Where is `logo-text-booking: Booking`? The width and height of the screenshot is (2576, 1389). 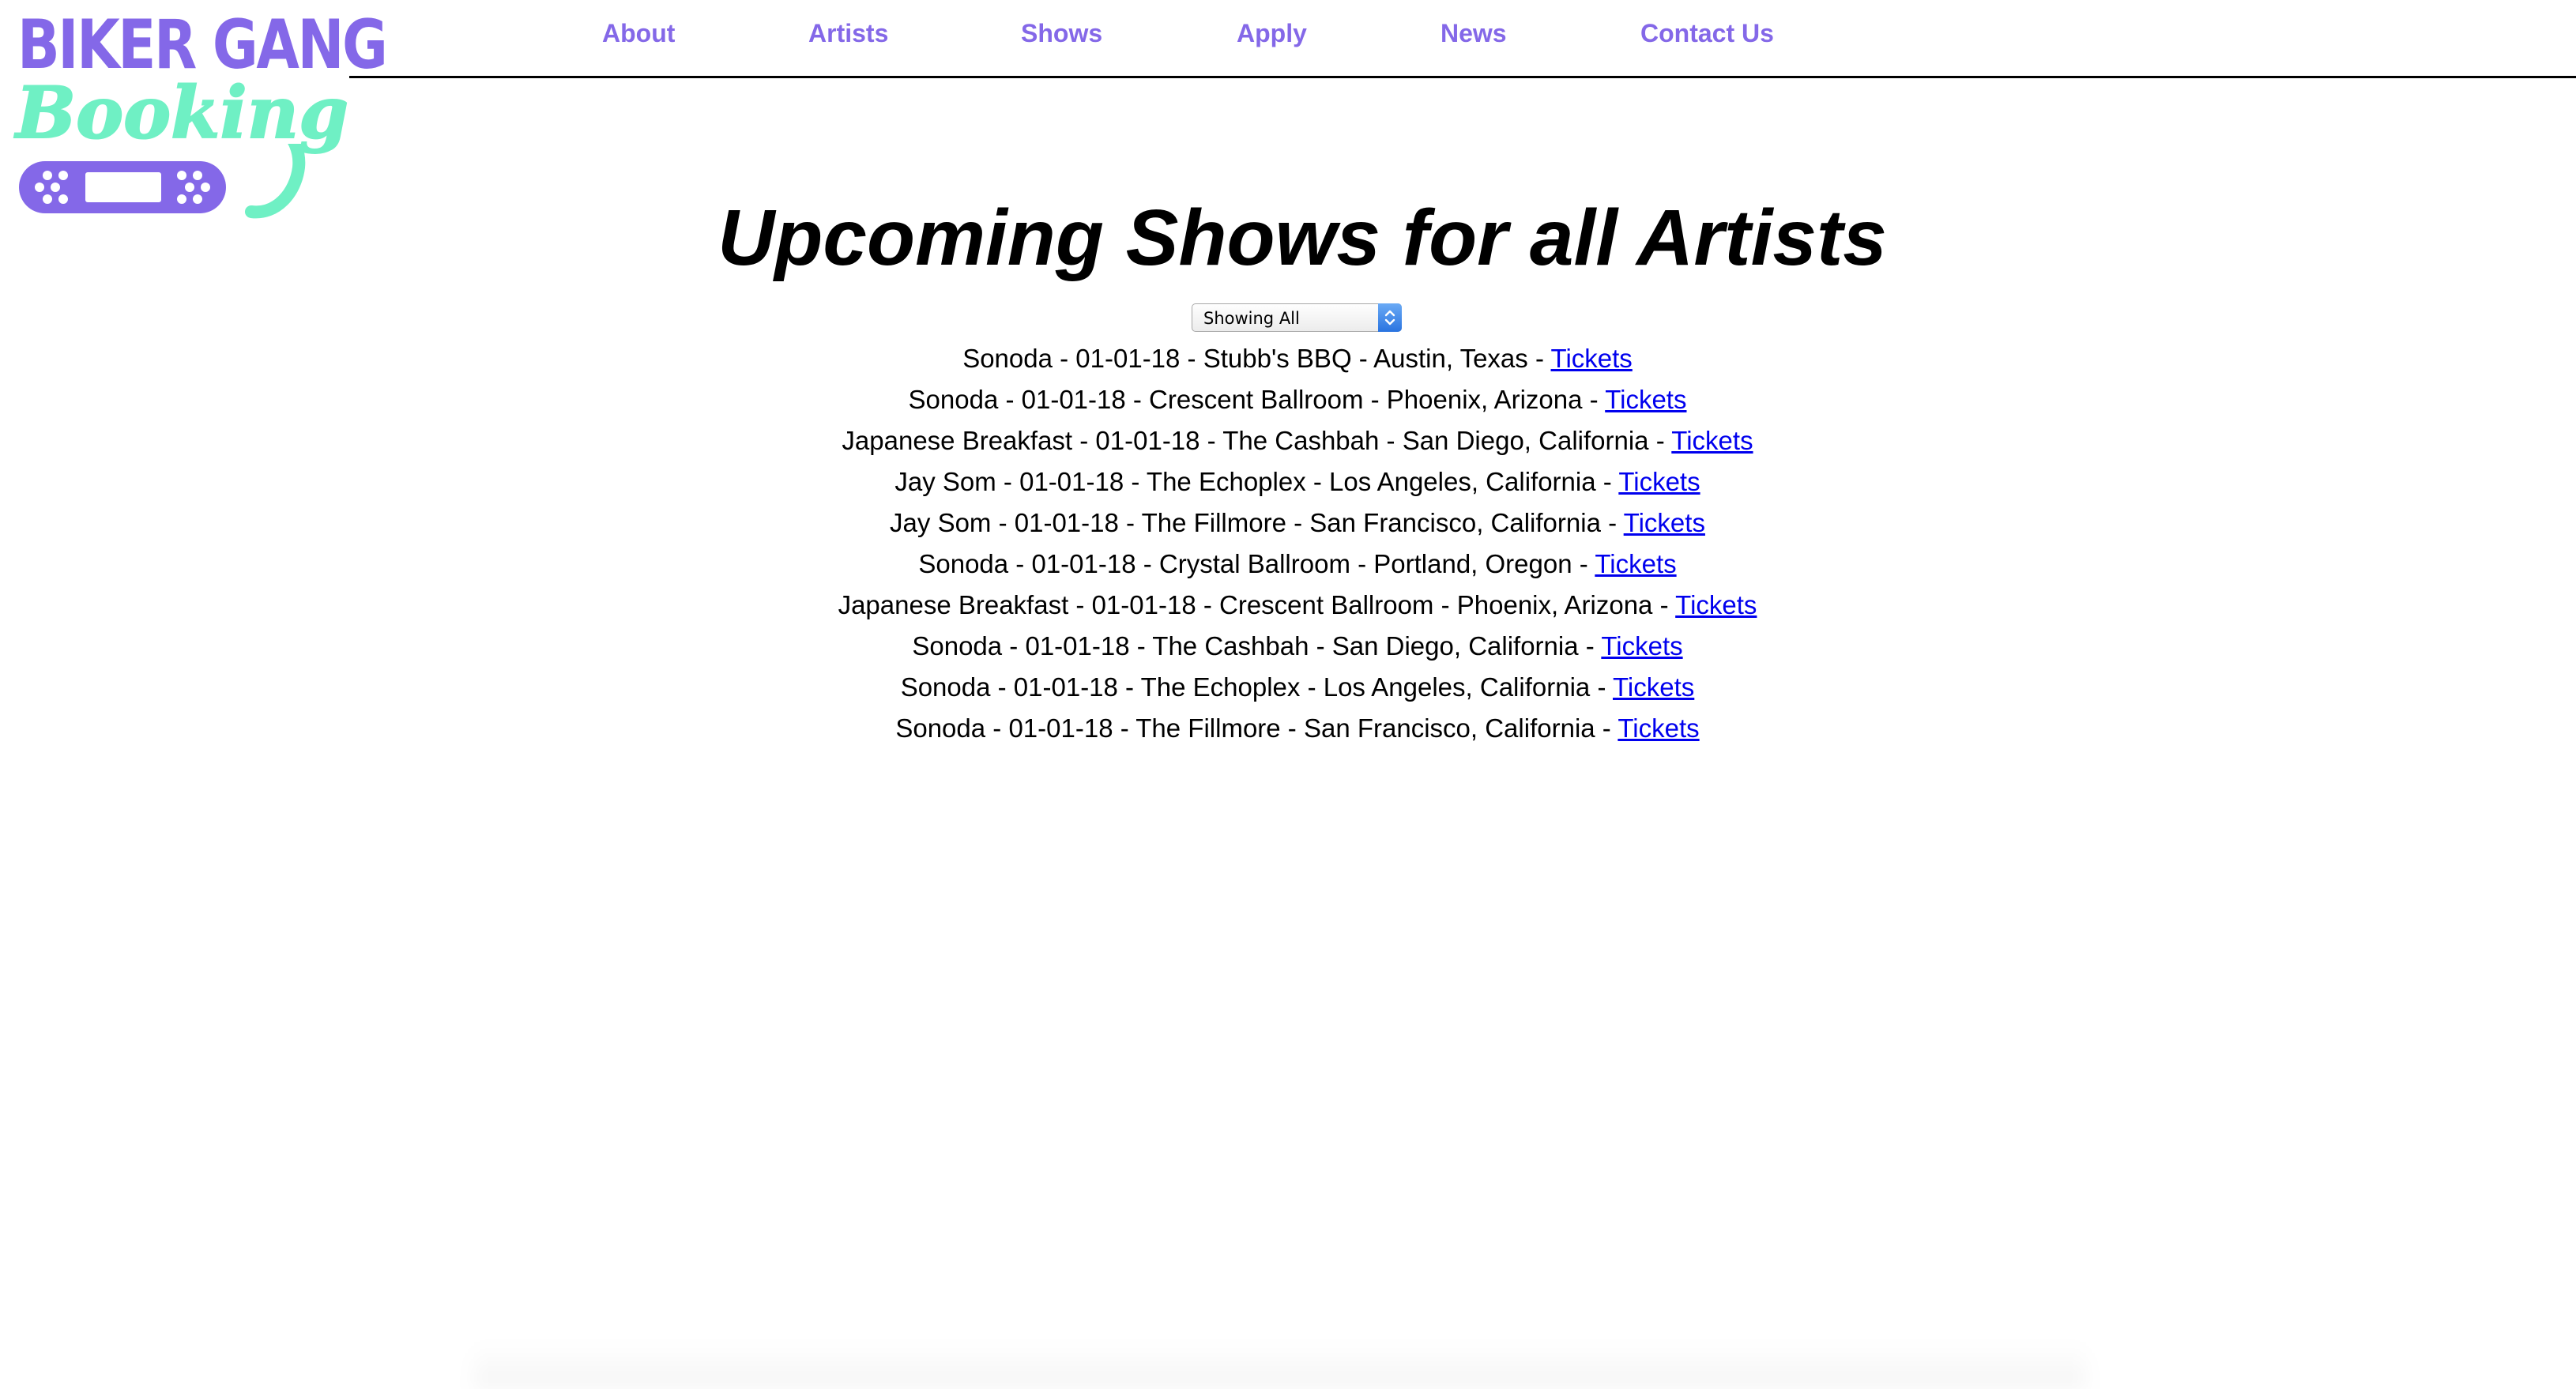 logo-text-booking: Booking is located at coordinates (182, 113).